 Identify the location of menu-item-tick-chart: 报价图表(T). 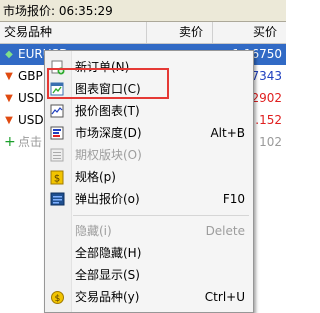
(149, 111).